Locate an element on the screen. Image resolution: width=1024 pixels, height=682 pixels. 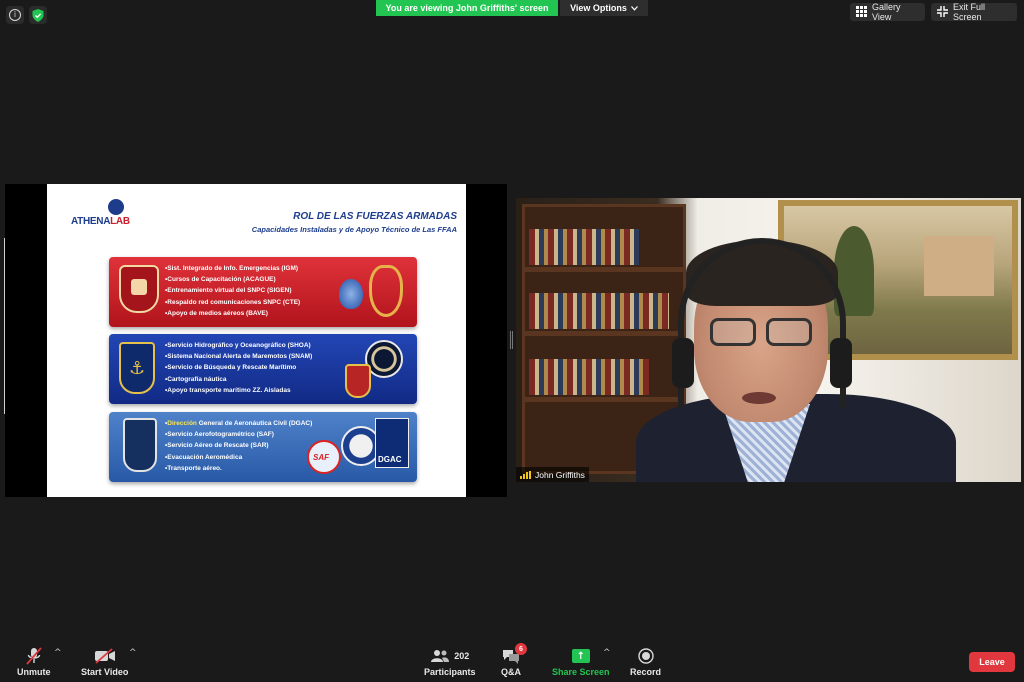
exit-fullscreen-icon is located at coordinates (942, 12).